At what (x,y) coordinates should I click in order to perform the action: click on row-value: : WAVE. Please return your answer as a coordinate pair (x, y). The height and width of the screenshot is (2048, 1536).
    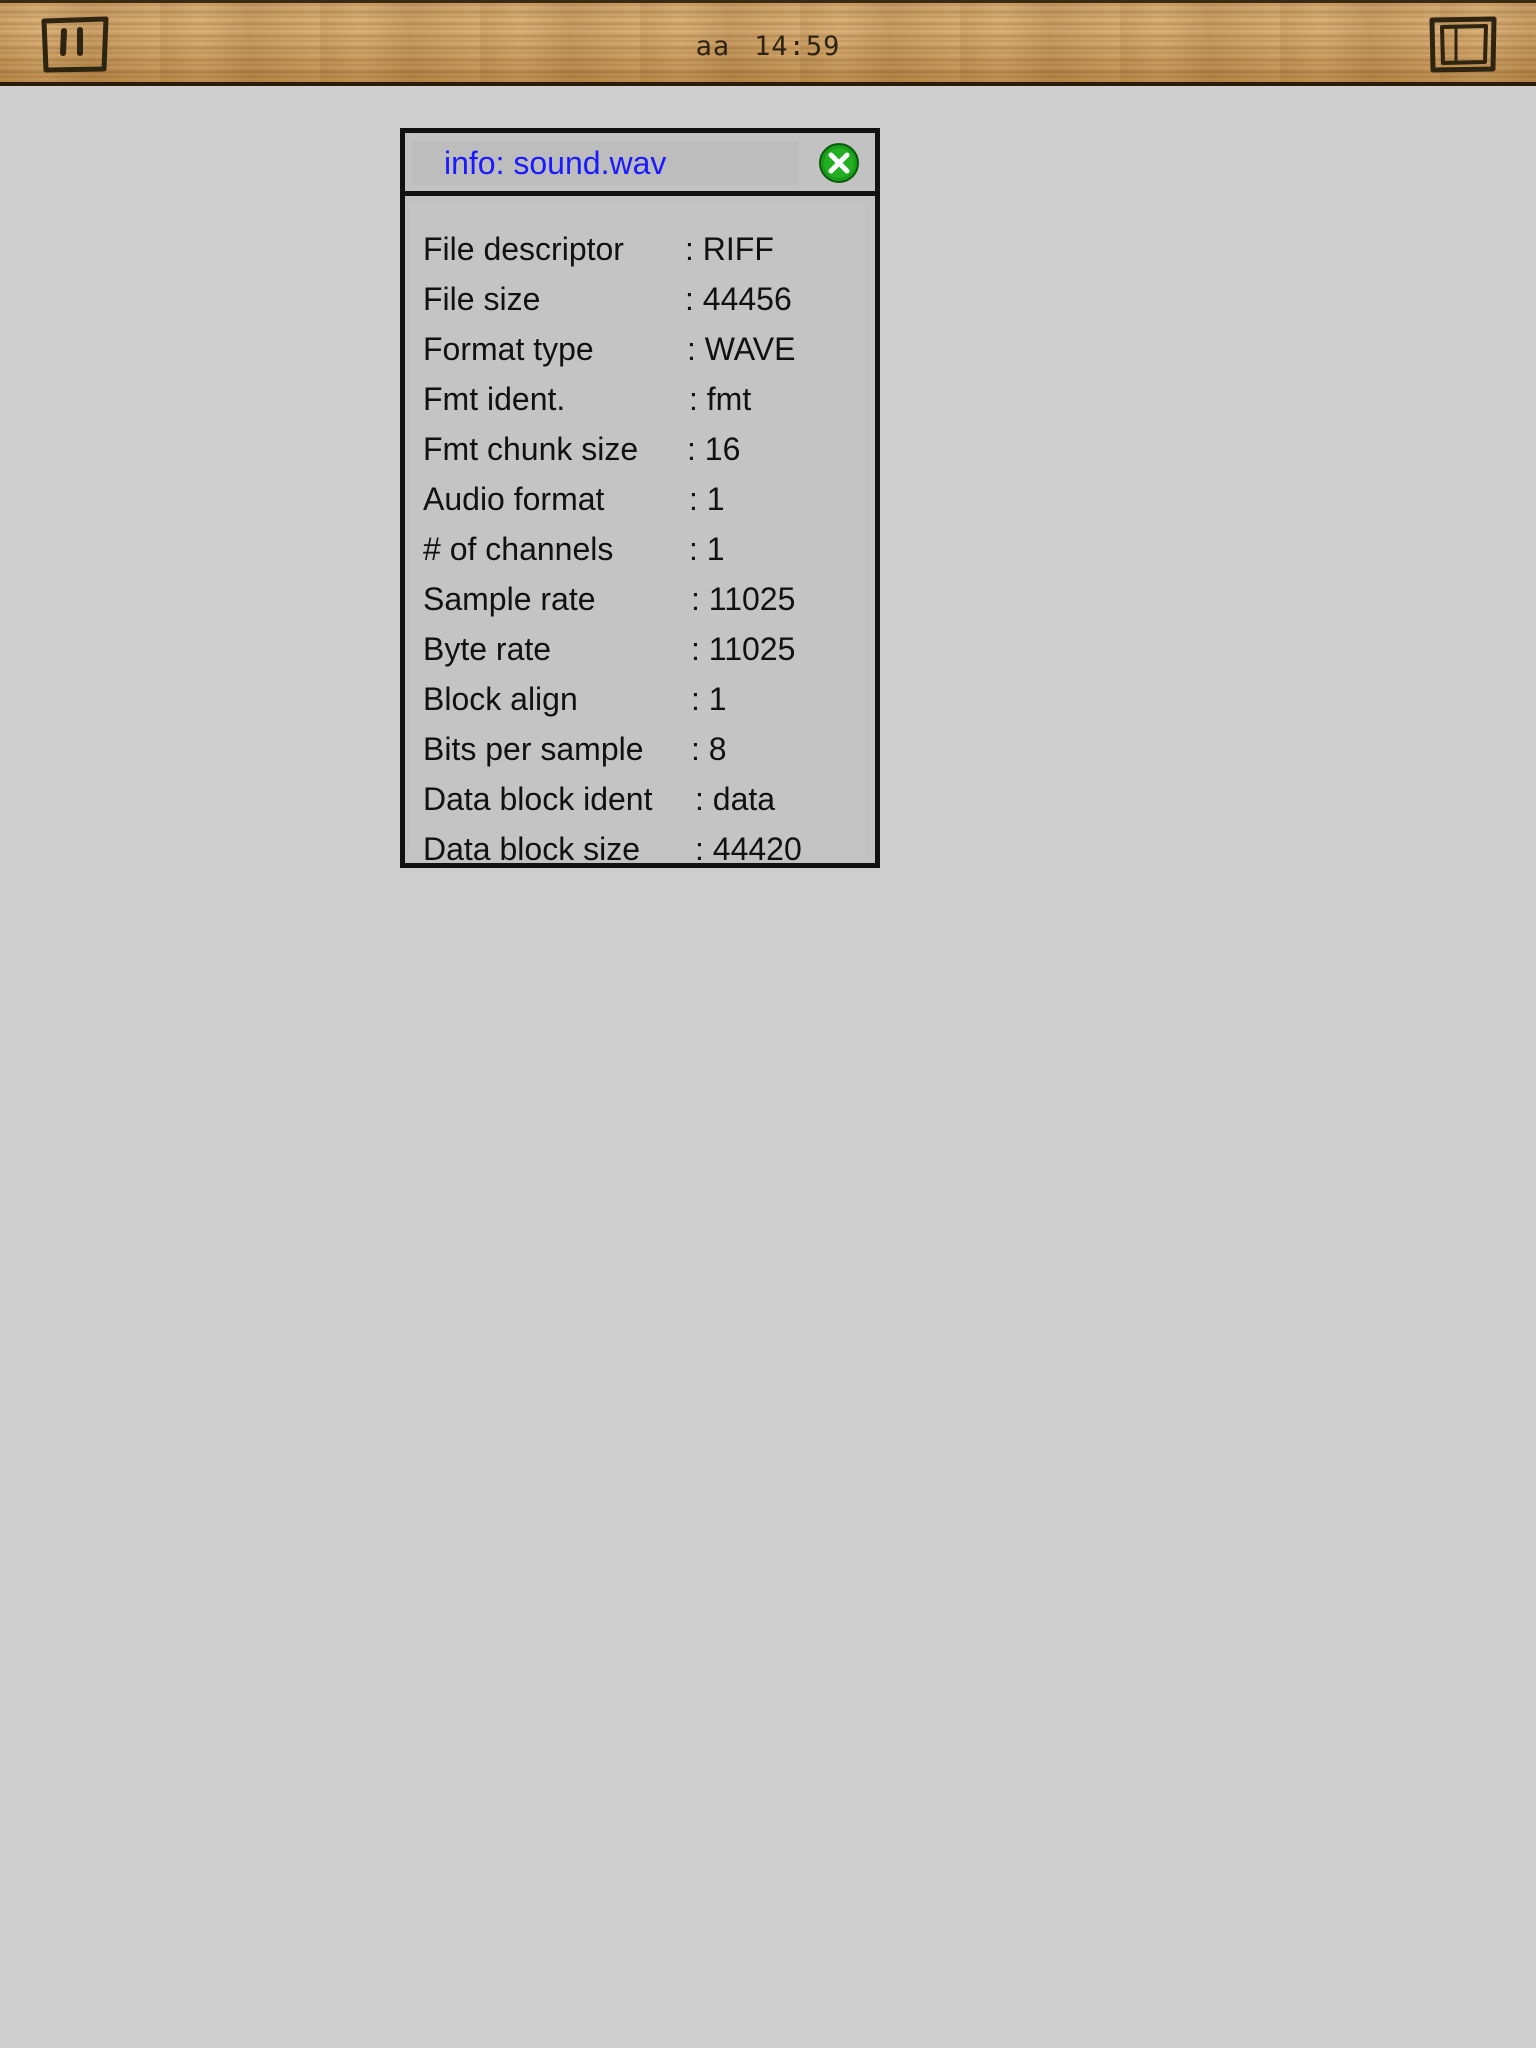
    Looking at the image, I should click on (741, 349).